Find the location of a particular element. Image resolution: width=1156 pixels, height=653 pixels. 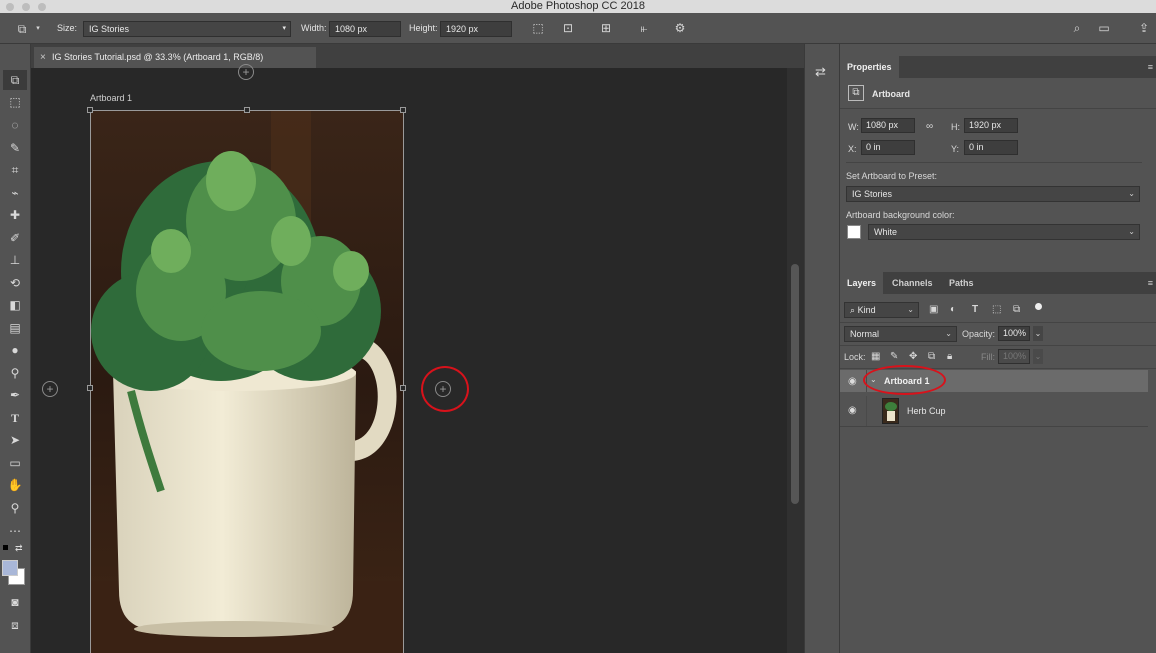

artboard-x-input: 0 in is located at coordinates (888, 147).